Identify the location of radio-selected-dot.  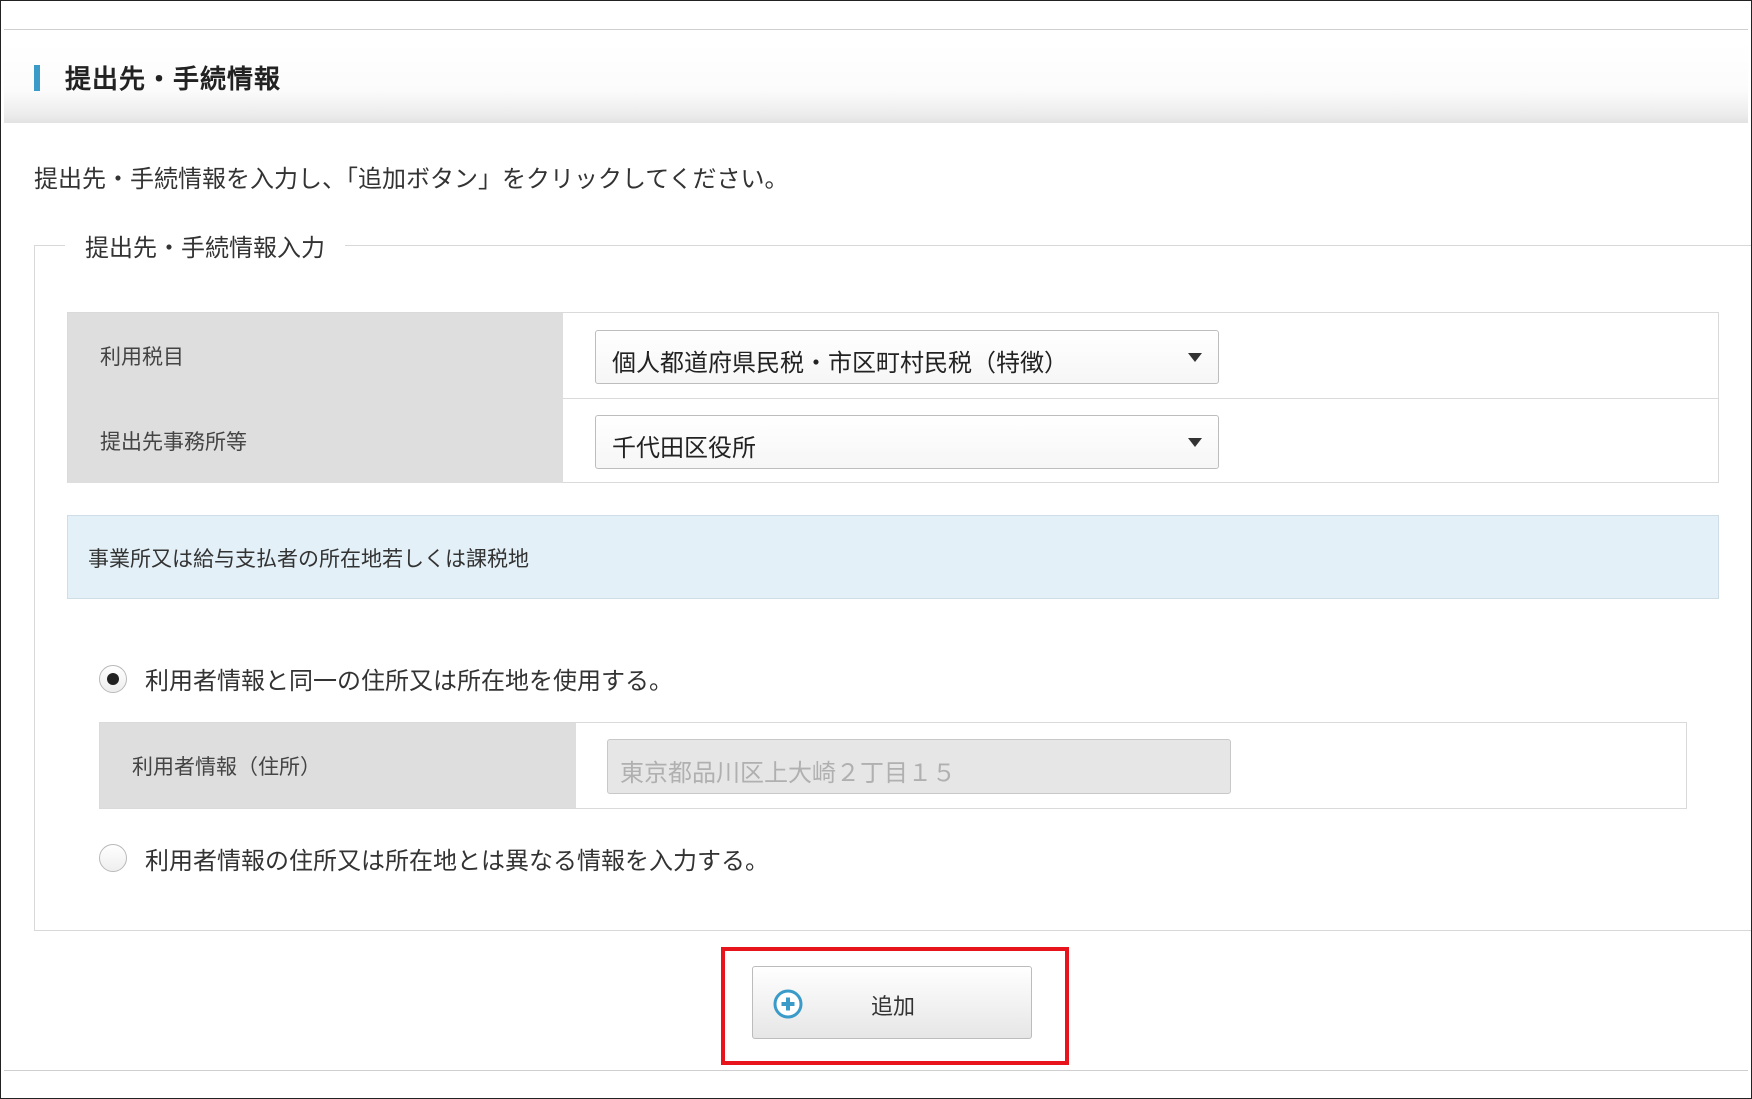
(113, 679).